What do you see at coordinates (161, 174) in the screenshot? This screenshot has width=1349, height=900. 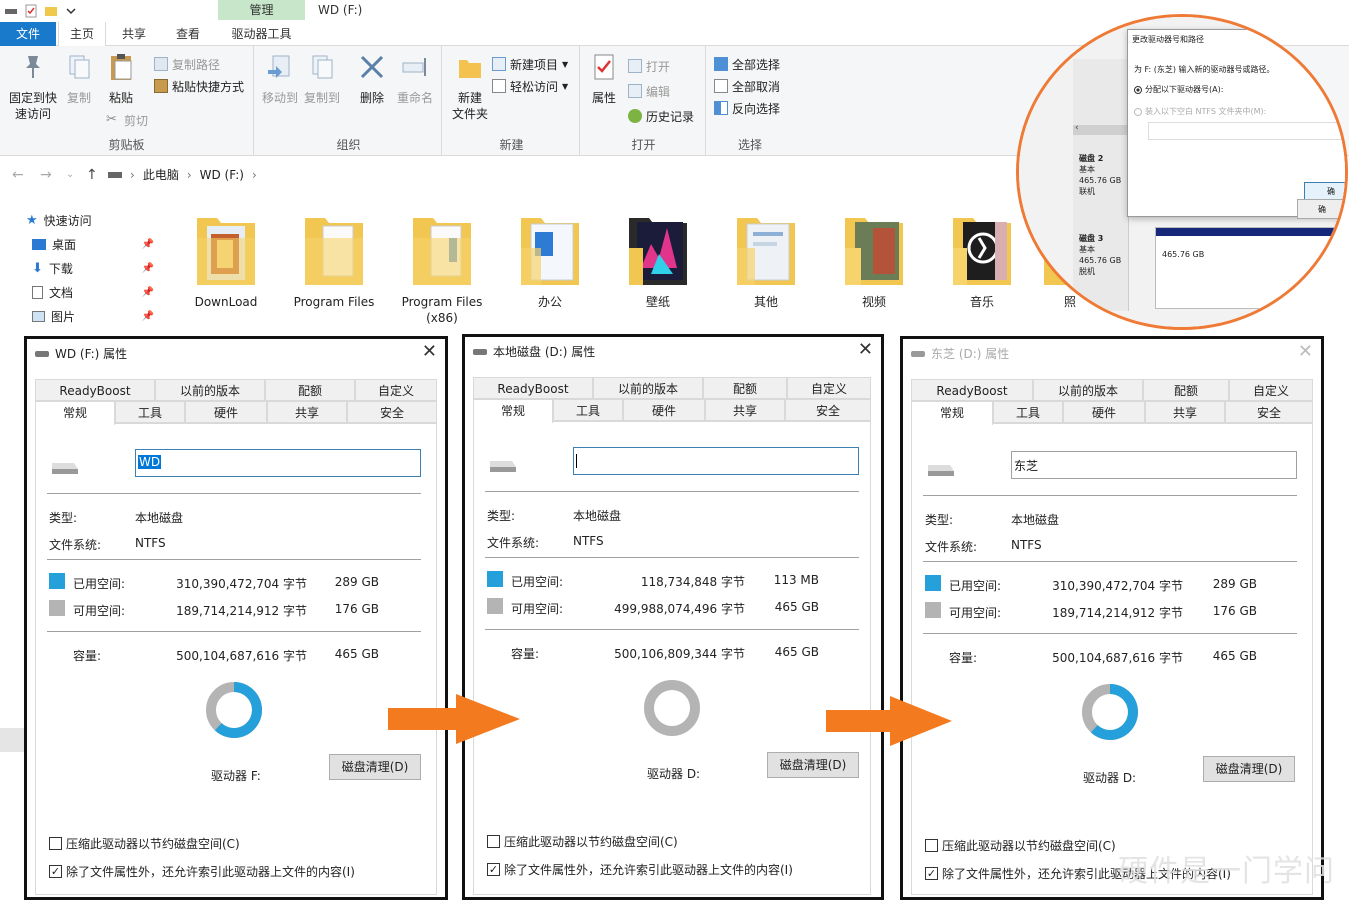 I see `breadcrumb-this-pc: 此电脑` at bounding box center [161, 174].